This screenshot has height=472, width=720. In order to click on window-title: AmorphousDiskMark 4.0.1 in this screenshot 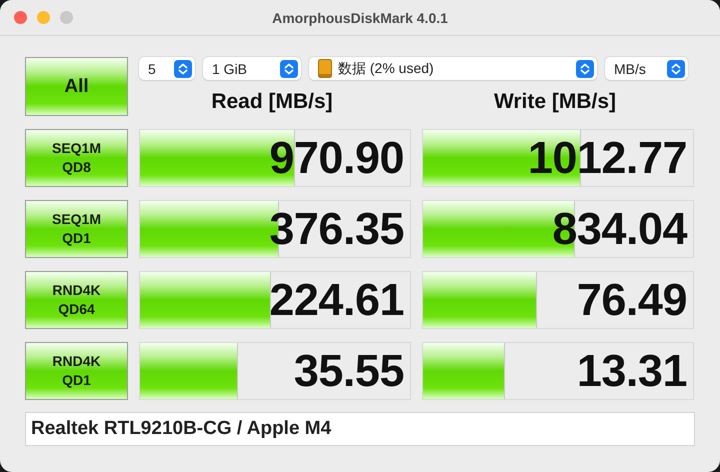, I will do `click(360, 18)`.